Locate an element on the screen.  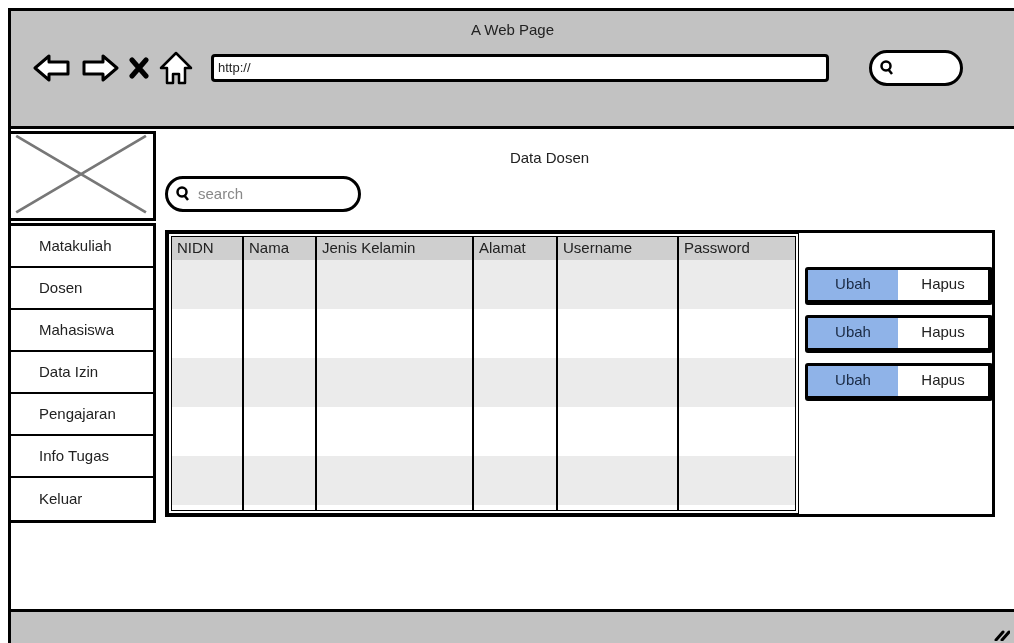
window-title: A Web Page is located at coordinates (512, 30).